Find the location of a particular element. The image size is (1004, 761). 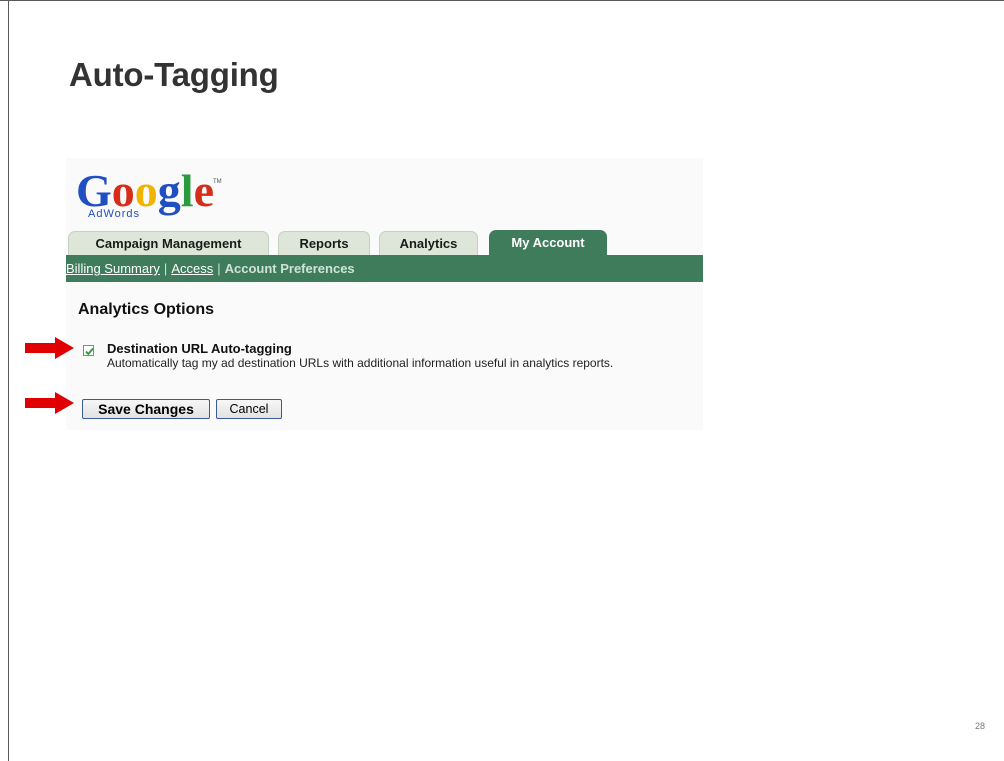

subnav-access: Access is located at coordinates (192, 268).